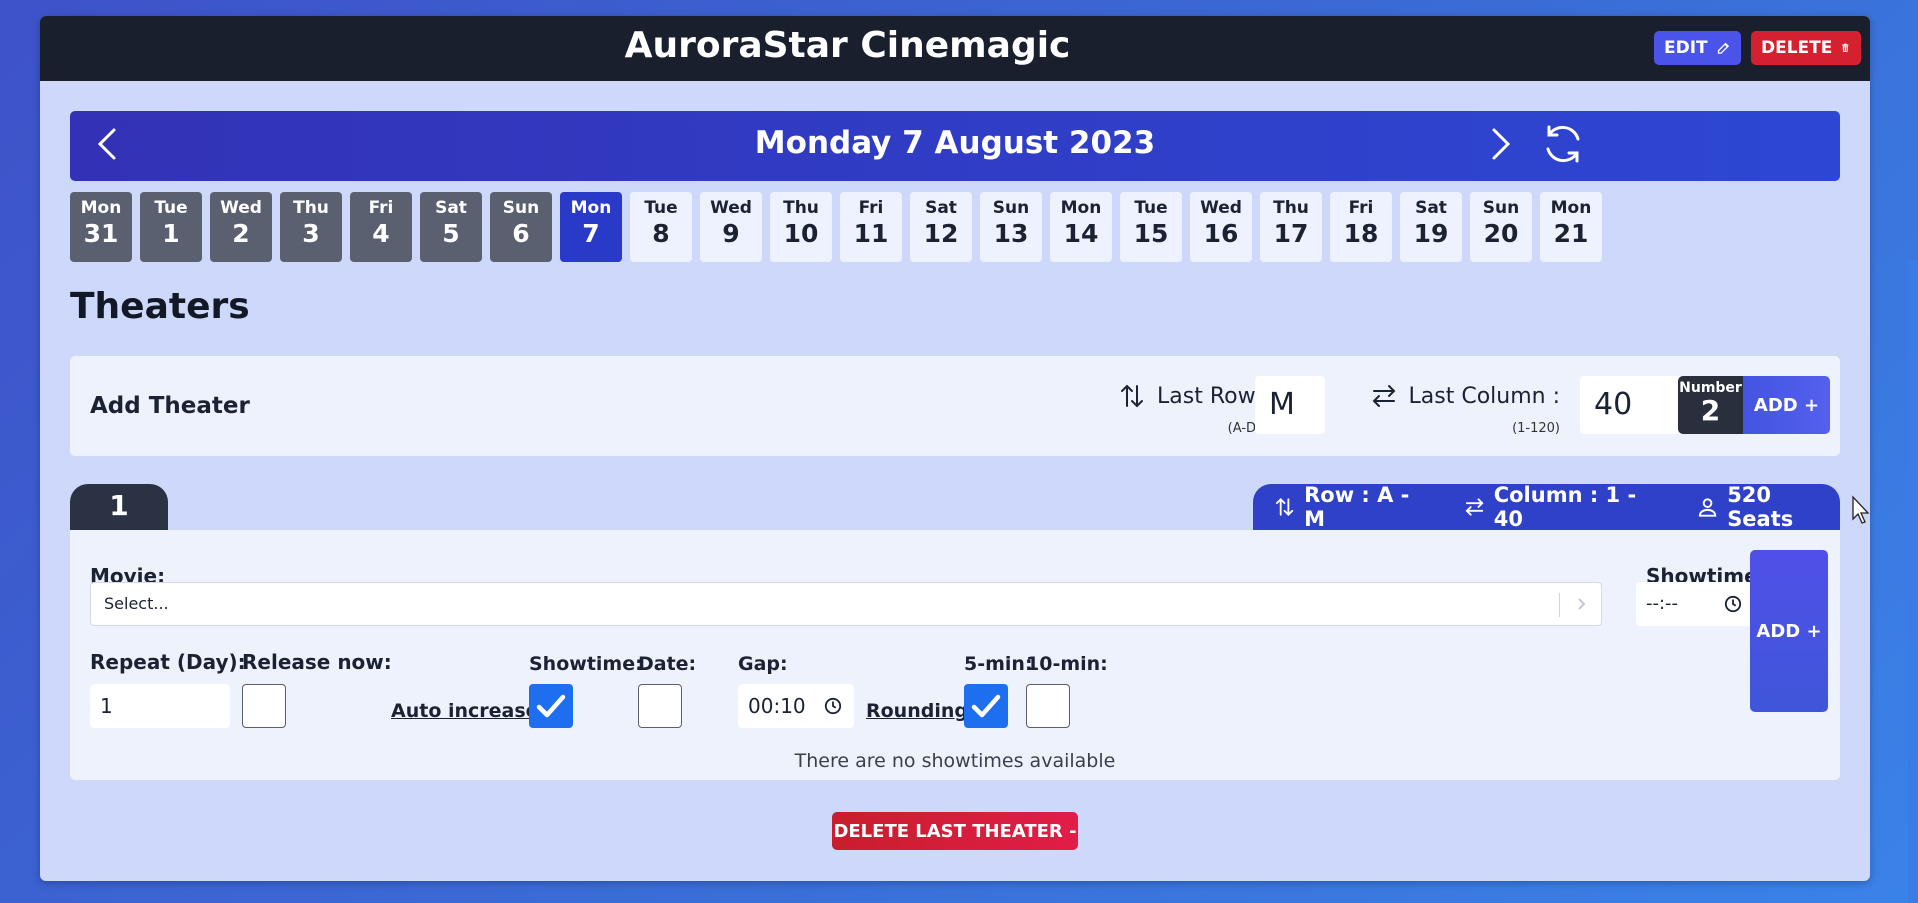 This screenshot has height=903, width=1918. What do you see at coordinates (955, 146) in the screenshot?
I see `date-navigator: Monday 7 August 2023` at bounding box center [955, 146].